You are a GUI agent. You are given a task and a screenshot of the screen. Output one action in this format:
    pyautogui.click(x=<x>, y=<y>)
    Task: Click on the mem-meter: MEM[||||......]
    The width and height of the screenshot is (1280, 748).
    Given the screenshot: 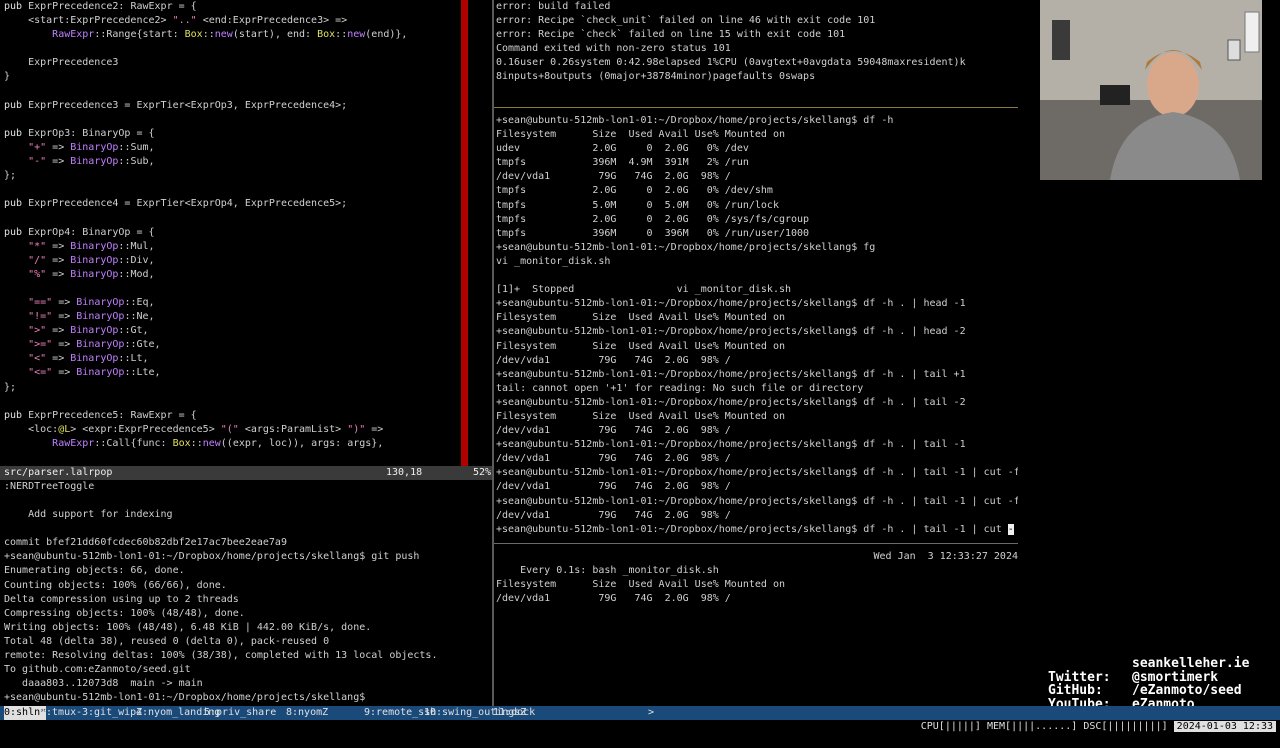 What is the action you would take?
    pyautogui.click(x=1032, y=726)
    